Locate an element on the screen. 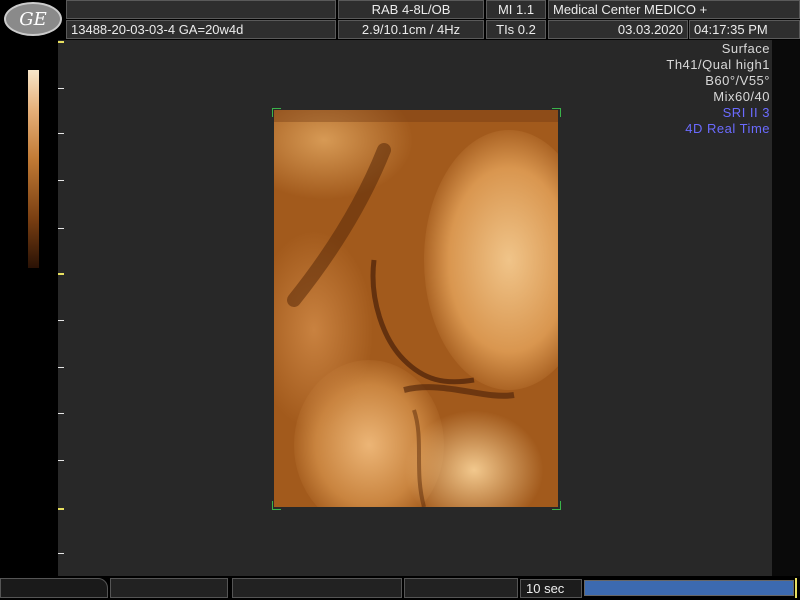 This screenshot has width=800, height=600. sri-level: SRI II 3 is located at coordinates (746, 112).